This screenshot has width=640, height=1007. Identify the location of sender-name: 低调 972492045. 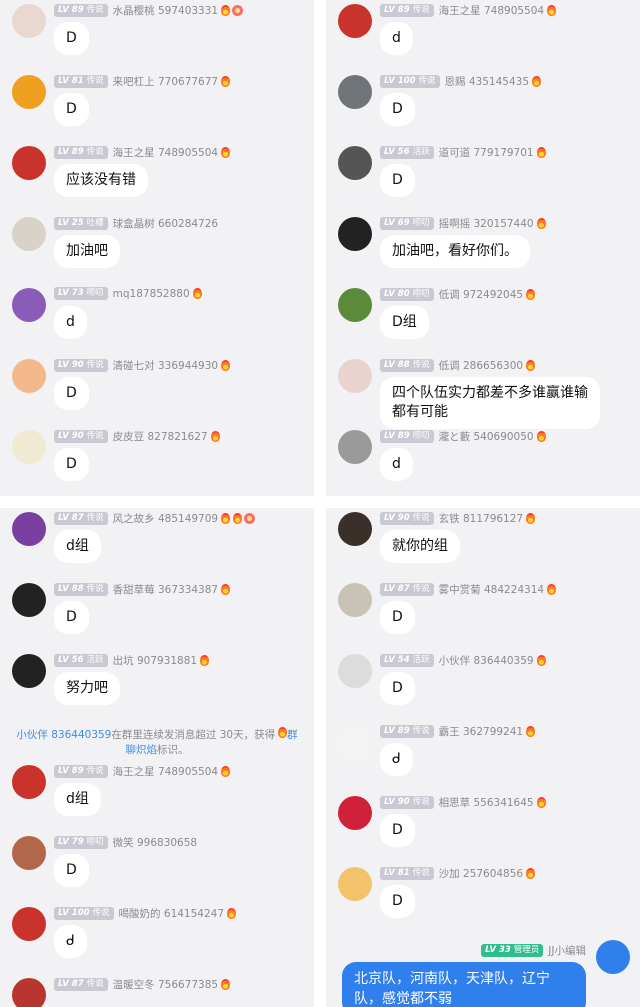
(481, 294).